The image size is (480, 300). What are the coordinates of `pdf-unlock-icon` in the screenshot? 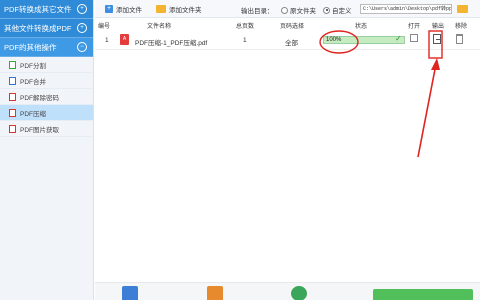 It's located at (12, 96).